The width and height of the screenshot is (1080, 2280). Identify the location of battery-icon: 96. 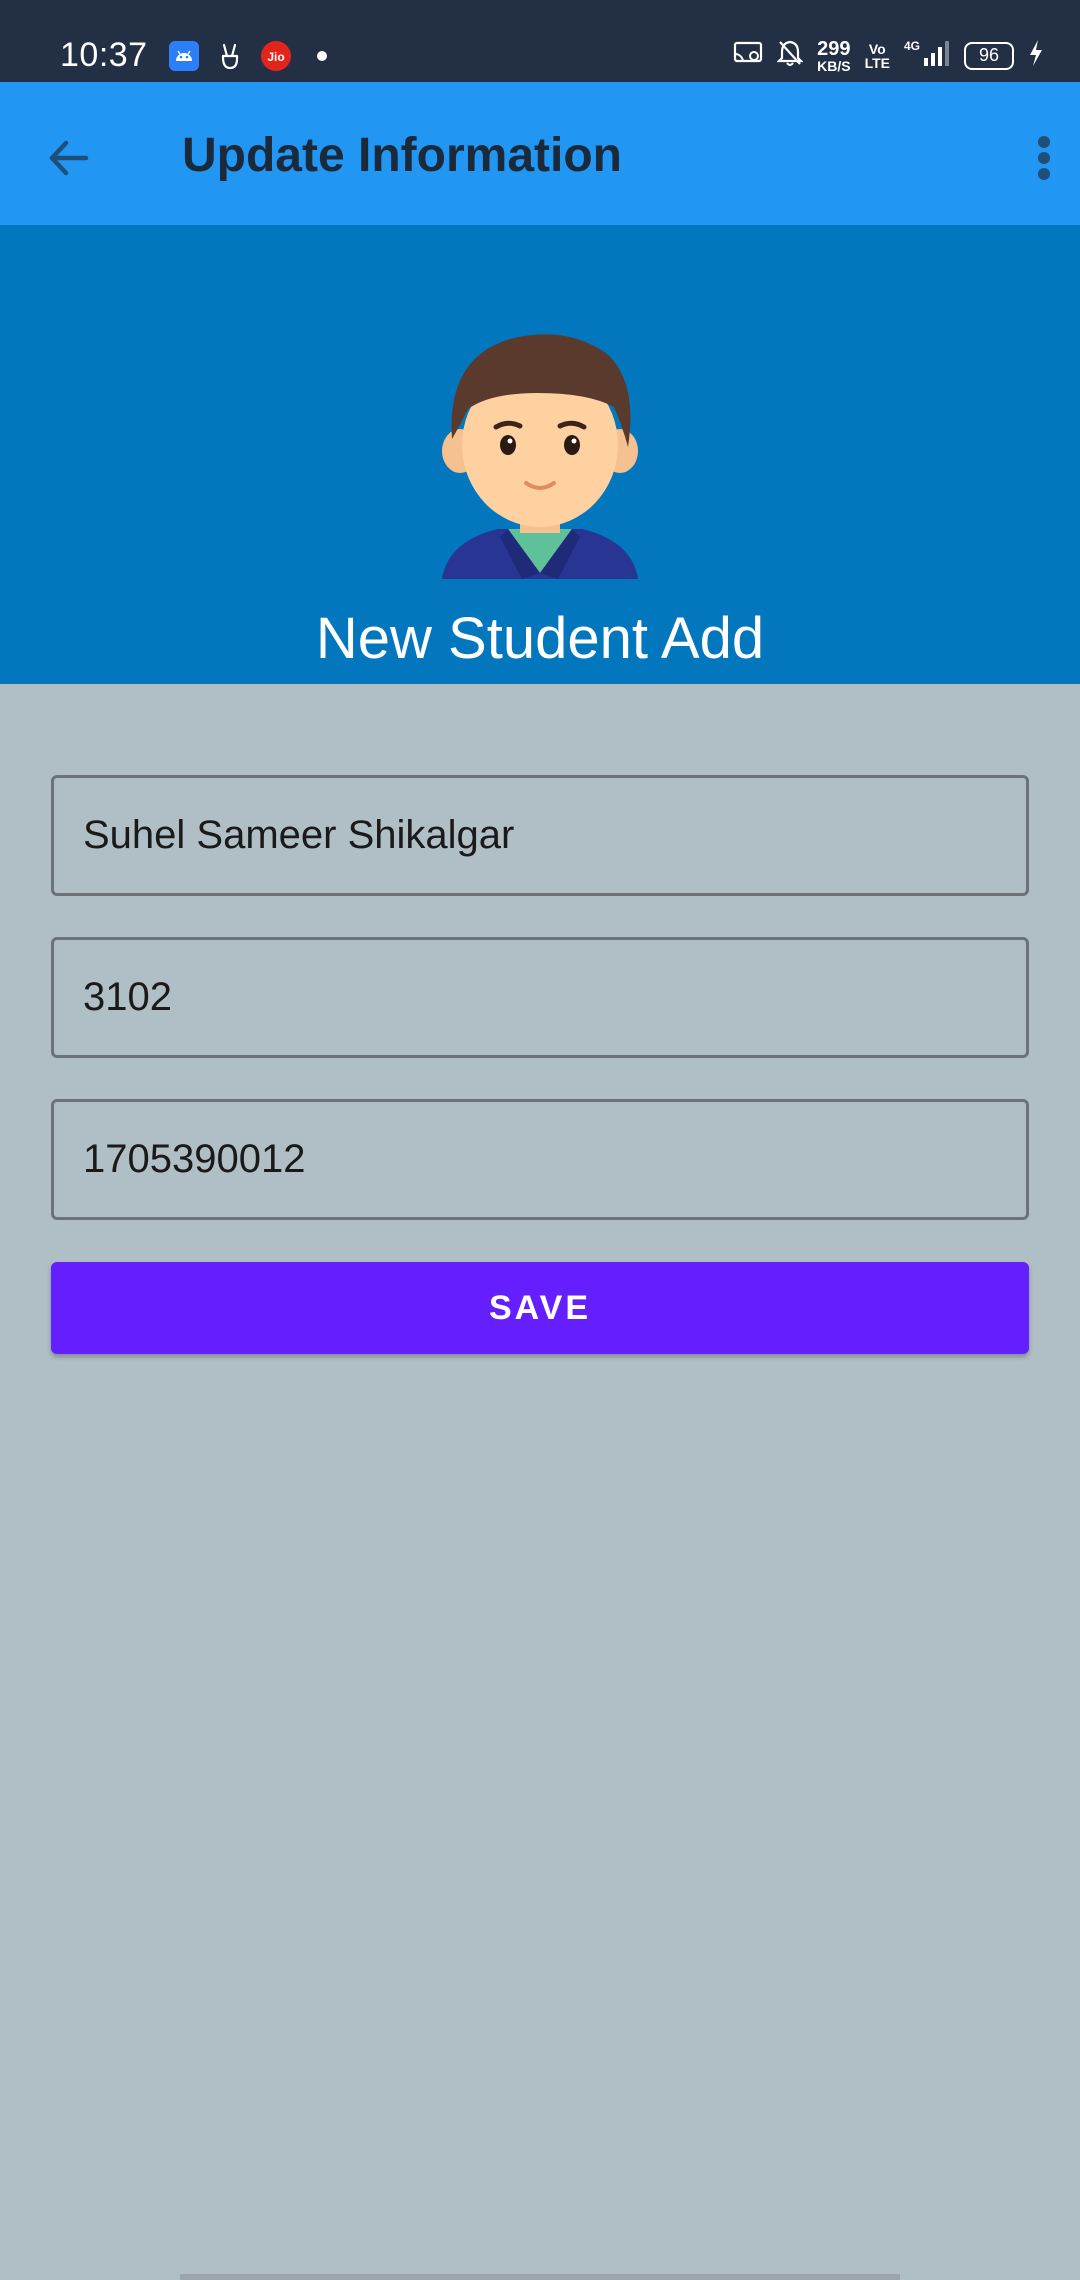
(989, 55).